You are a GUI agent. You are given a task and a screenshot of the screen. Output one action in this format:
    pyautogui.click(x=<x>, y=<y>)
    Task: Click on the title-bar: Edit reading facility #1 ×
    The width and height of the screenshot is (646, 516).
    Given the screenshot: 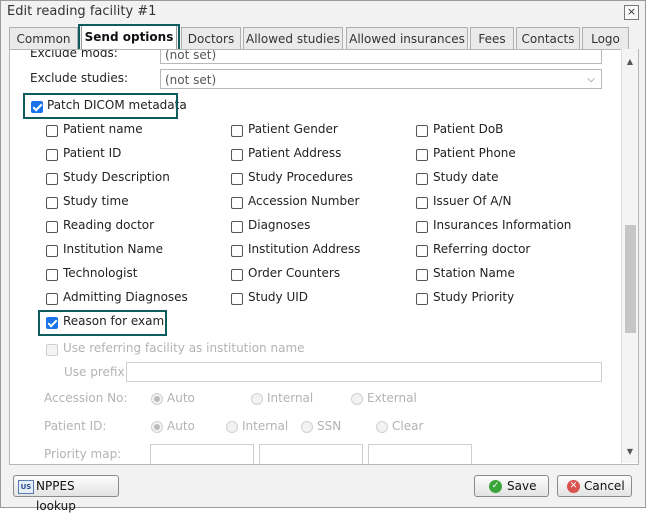 What is the action you would take?
    pyautogui.click(x=323, y=12)
    